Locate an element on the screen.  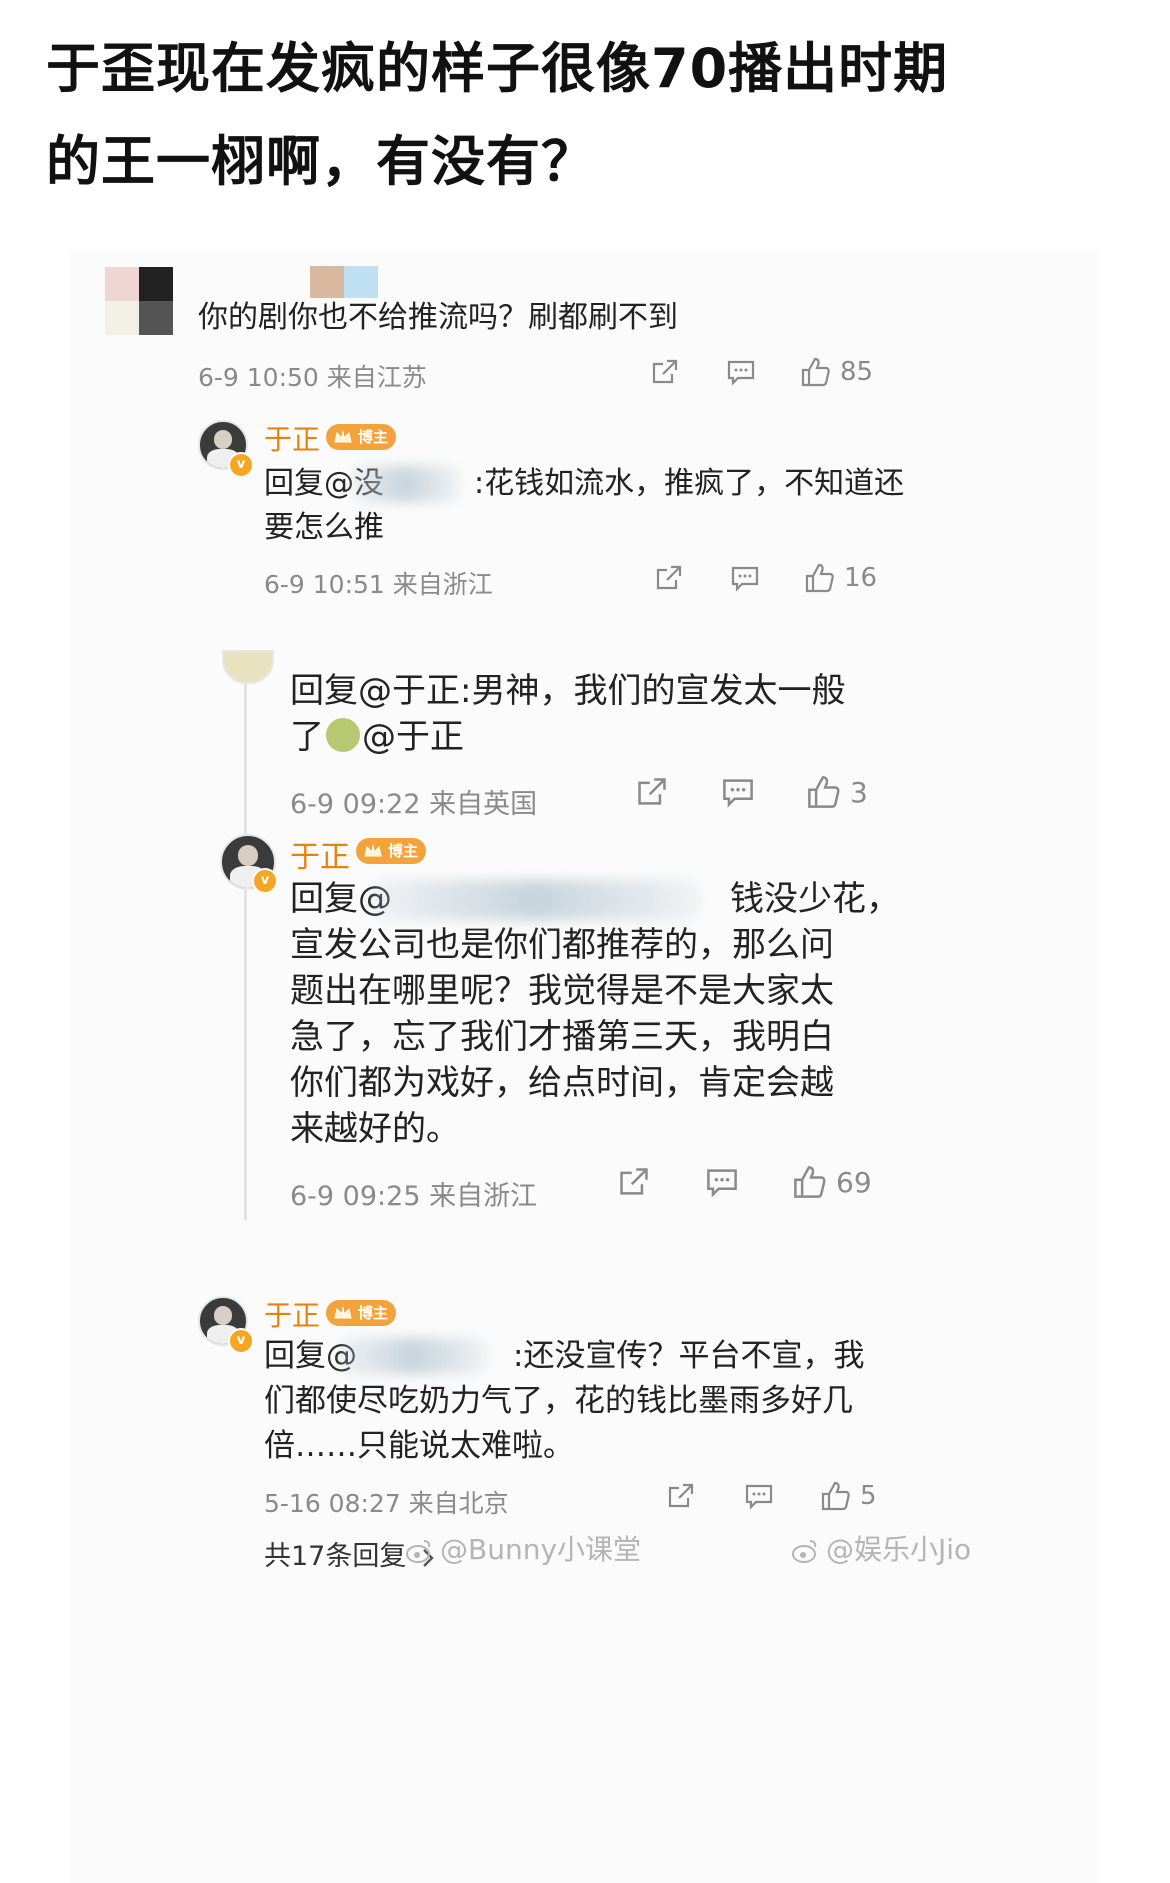
like-count: 5 is located at coordinates (868, 1496).